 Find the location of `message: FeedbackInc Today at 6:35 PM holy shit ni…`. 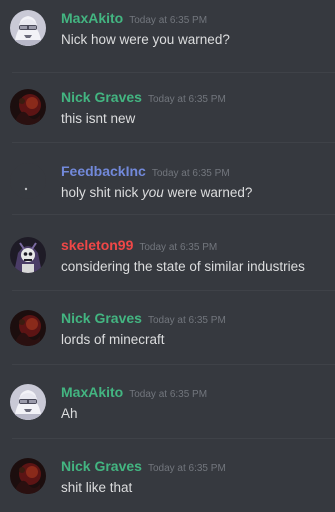

message: FeedbackInc Today at 6:35 PM holy shit ni… is located at coordinates (167, 190).